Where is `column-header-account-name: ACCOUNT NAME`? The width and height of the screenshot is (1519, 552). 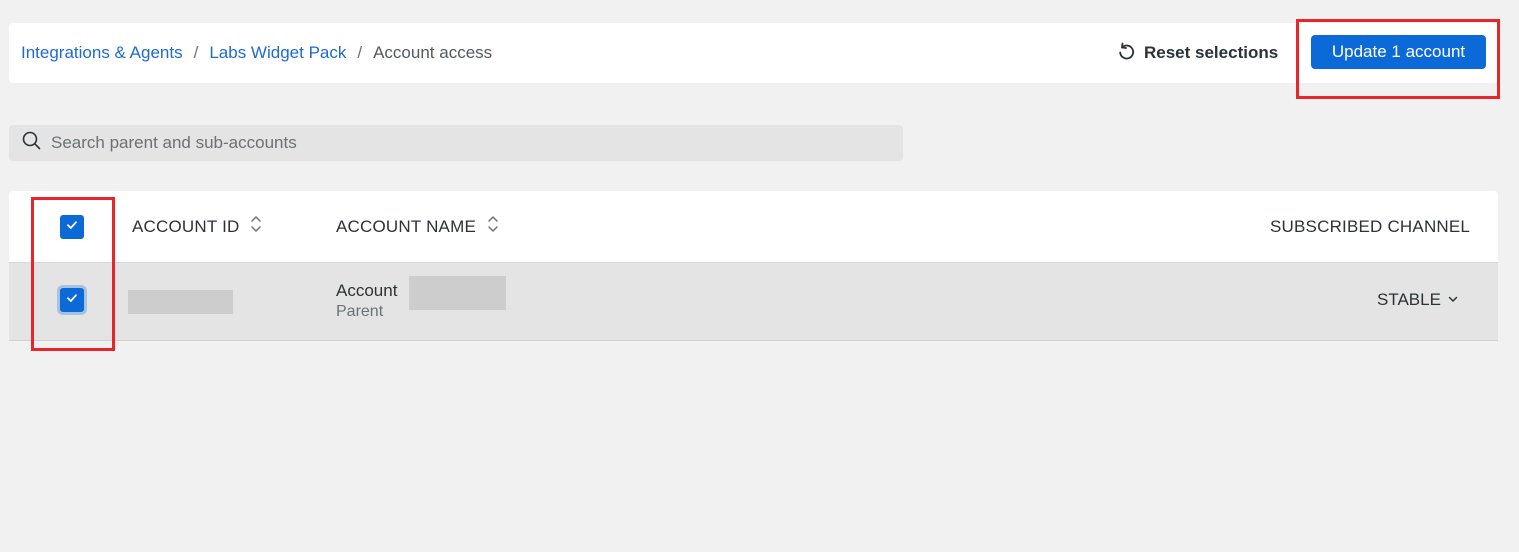
column-header-account-name: ACCOUNT NAME is located at coordinates (418, 226).